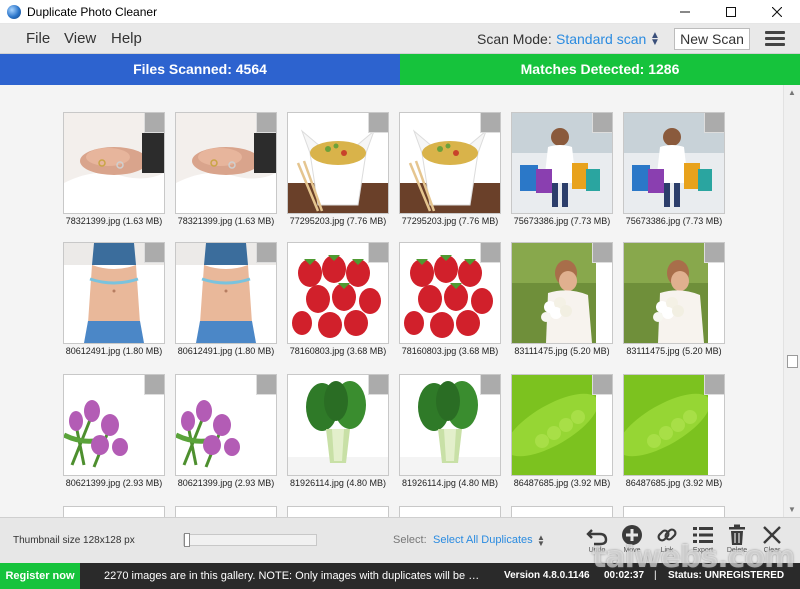  I want to click on maximize-icon, so click(731, 12).